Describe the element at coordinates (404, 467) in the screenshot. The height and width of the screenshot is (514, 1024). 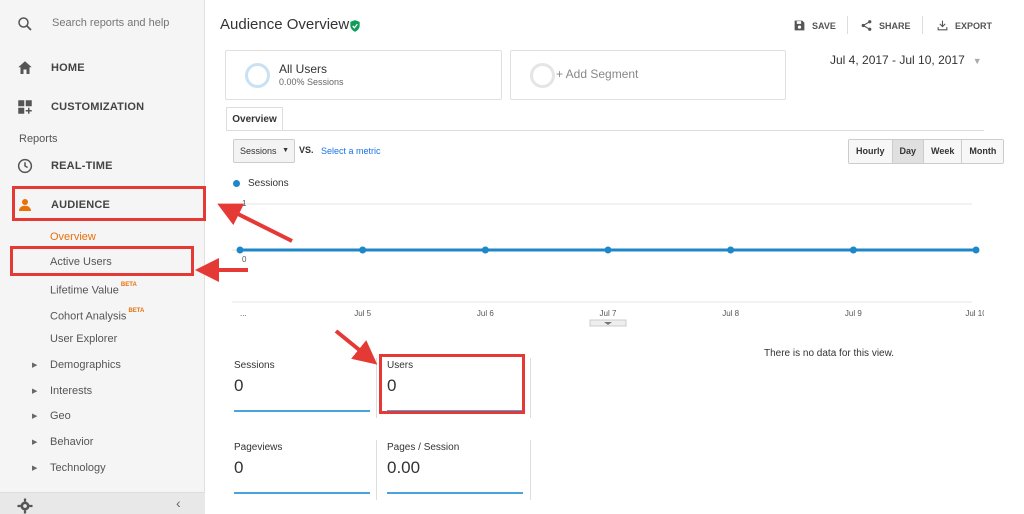
I see `kpi-value: 0.00` at that location.